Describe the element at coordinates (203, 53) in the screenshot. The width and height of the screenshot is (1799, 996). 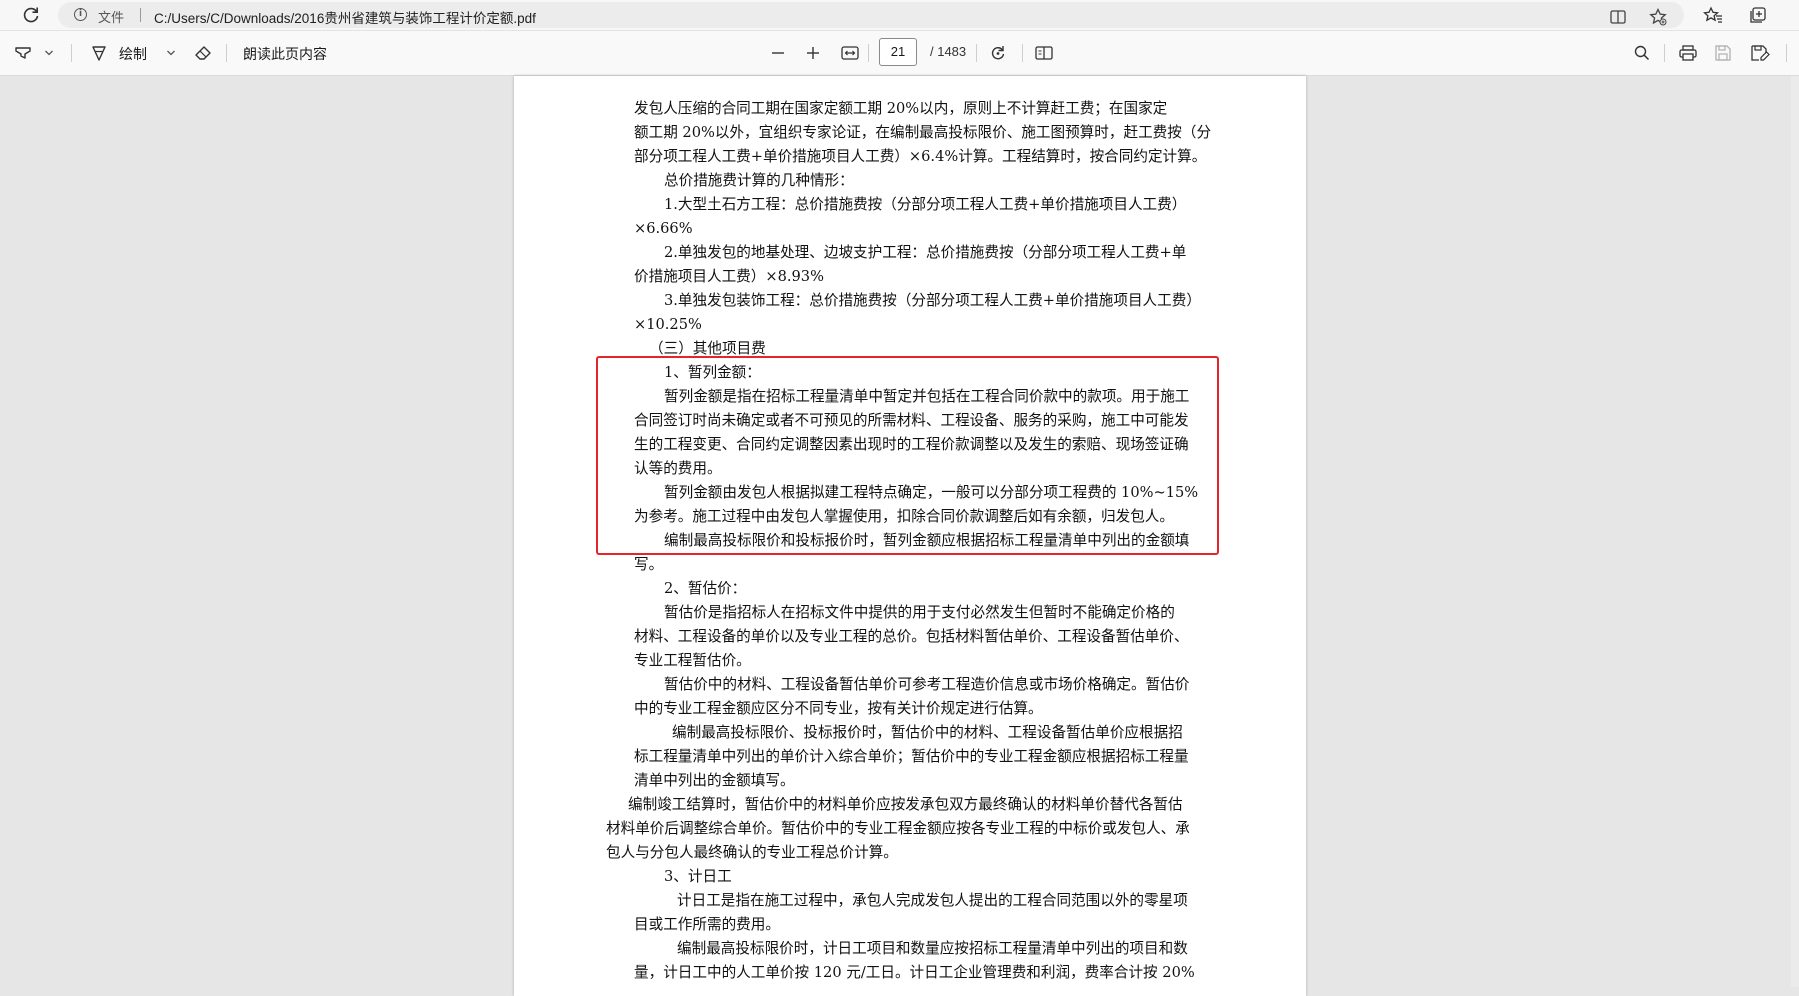
I see `eraser-icon` at that location.